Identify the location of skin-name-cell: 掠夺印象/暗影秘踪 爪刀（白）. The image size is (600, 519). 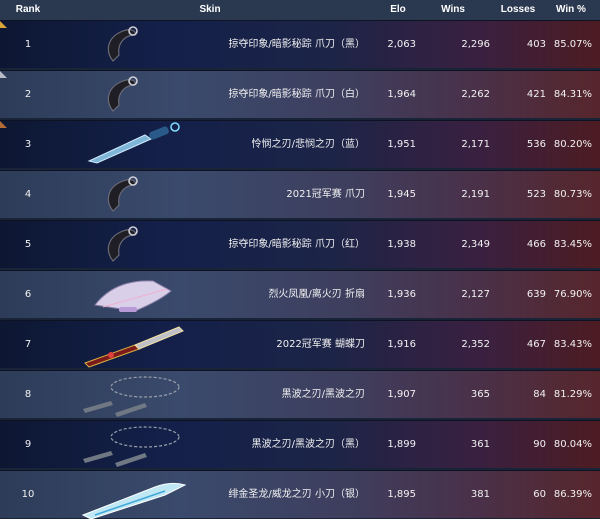
(296, 94).